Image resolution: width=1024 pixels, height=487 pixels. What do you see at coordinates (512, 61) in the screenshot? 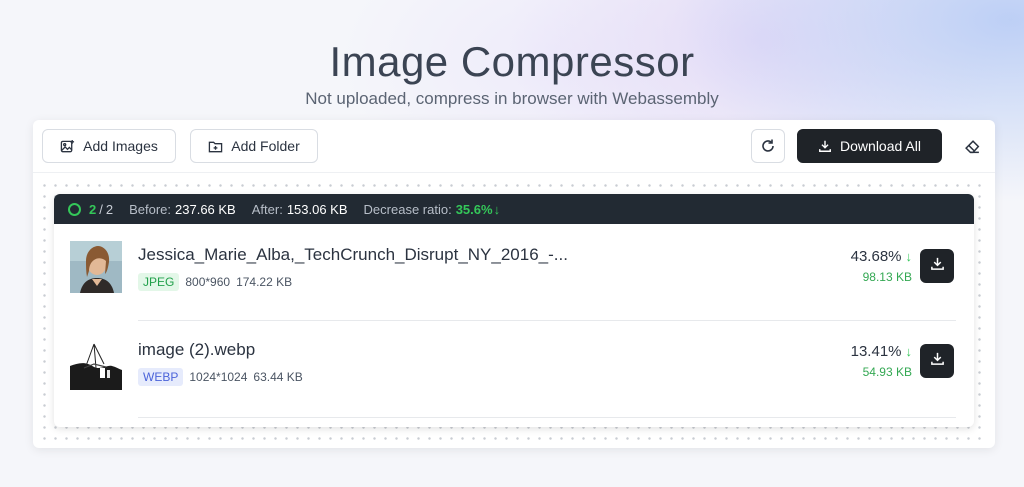
I see `page-title: Image Compressor` at bounding box center [512, 61].